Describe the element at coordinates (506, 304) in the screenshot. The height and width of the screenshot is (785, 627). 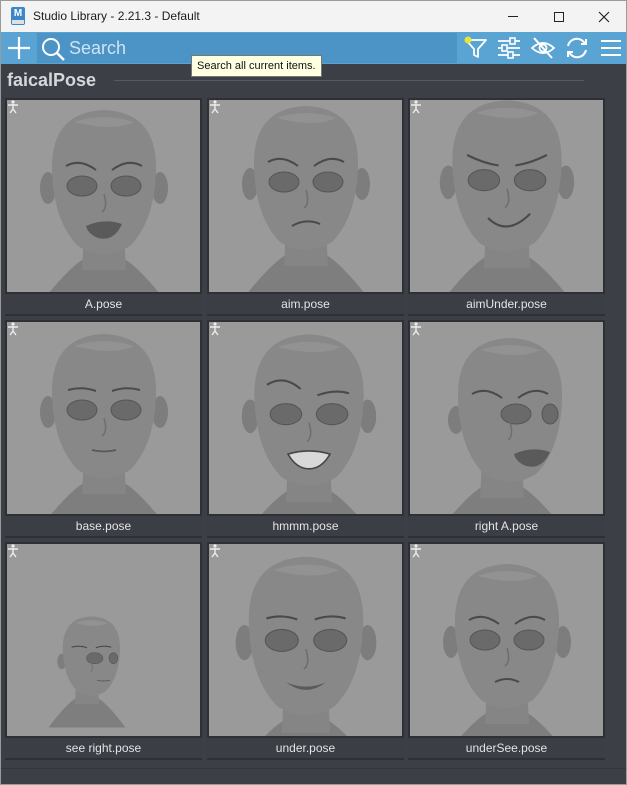
I see `pose-label: aimUnder.pose` at that location.